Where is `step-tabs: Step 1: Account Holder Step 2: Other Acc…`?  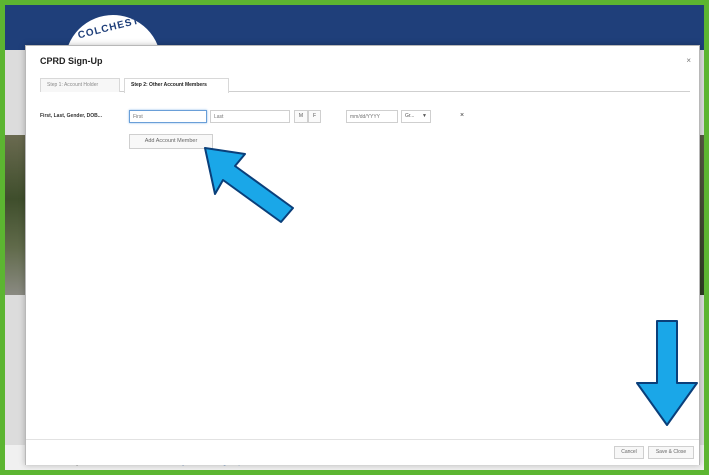
step-tabs: Step 1: Account Holder Step 2: Other Acc… is located at coordinates (365, 85).